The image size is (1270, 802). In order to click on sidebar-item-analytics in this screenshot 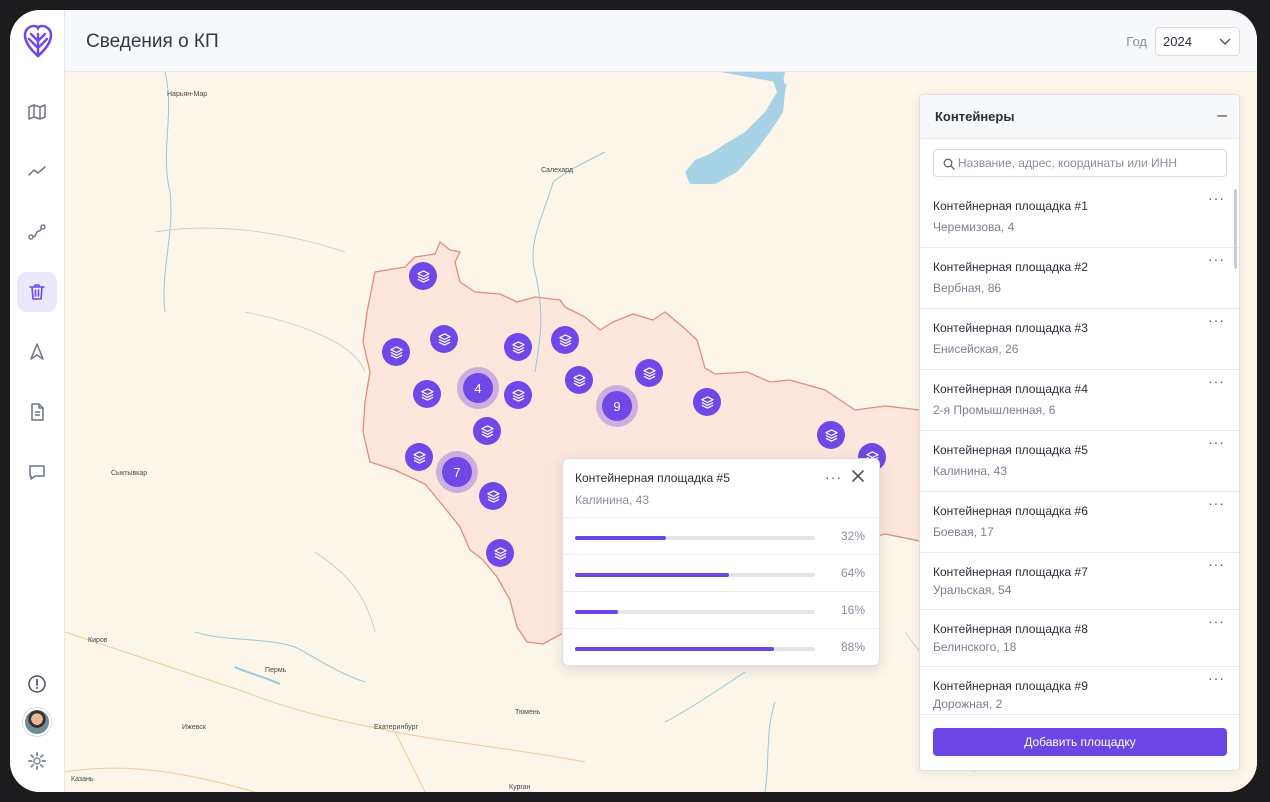, I will do `click(37, 172)`.